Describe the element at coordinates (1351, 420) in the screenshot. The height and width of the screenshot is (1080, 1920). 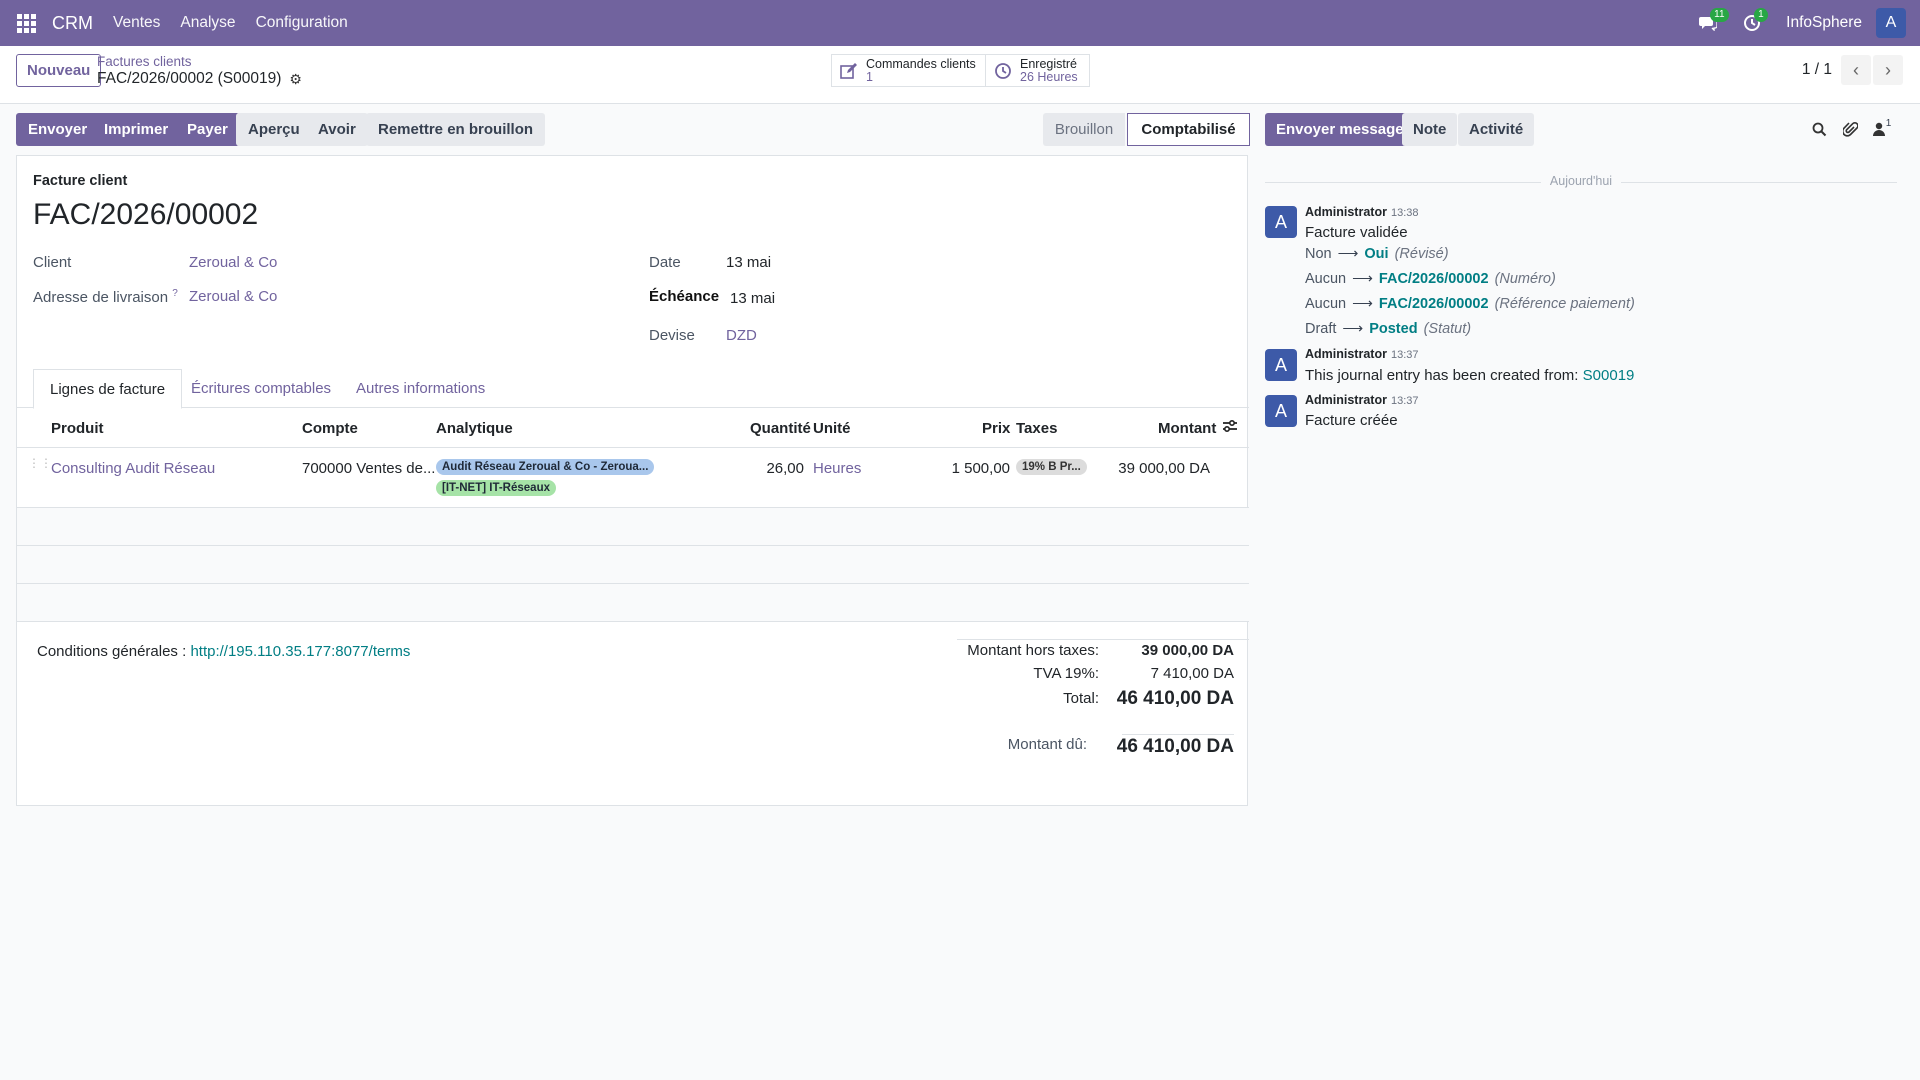
I see `message-body: Facture créée` at that location.